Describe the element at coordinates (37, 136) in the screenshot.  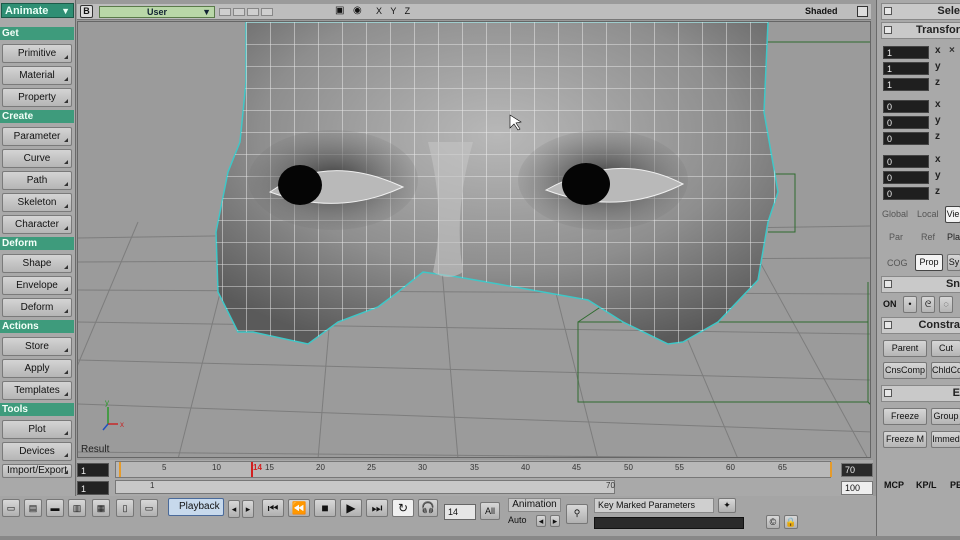
I see `parameter-button: Parameter` at that location.